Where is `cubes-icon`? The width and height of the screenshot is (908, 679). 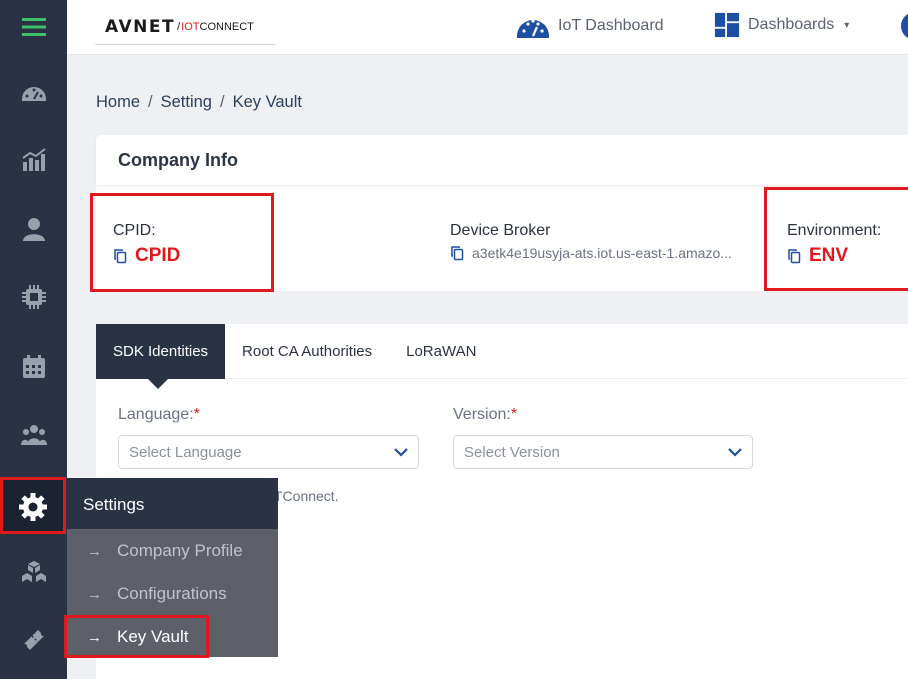 cubes-icon is located at coordinates (33, 573).